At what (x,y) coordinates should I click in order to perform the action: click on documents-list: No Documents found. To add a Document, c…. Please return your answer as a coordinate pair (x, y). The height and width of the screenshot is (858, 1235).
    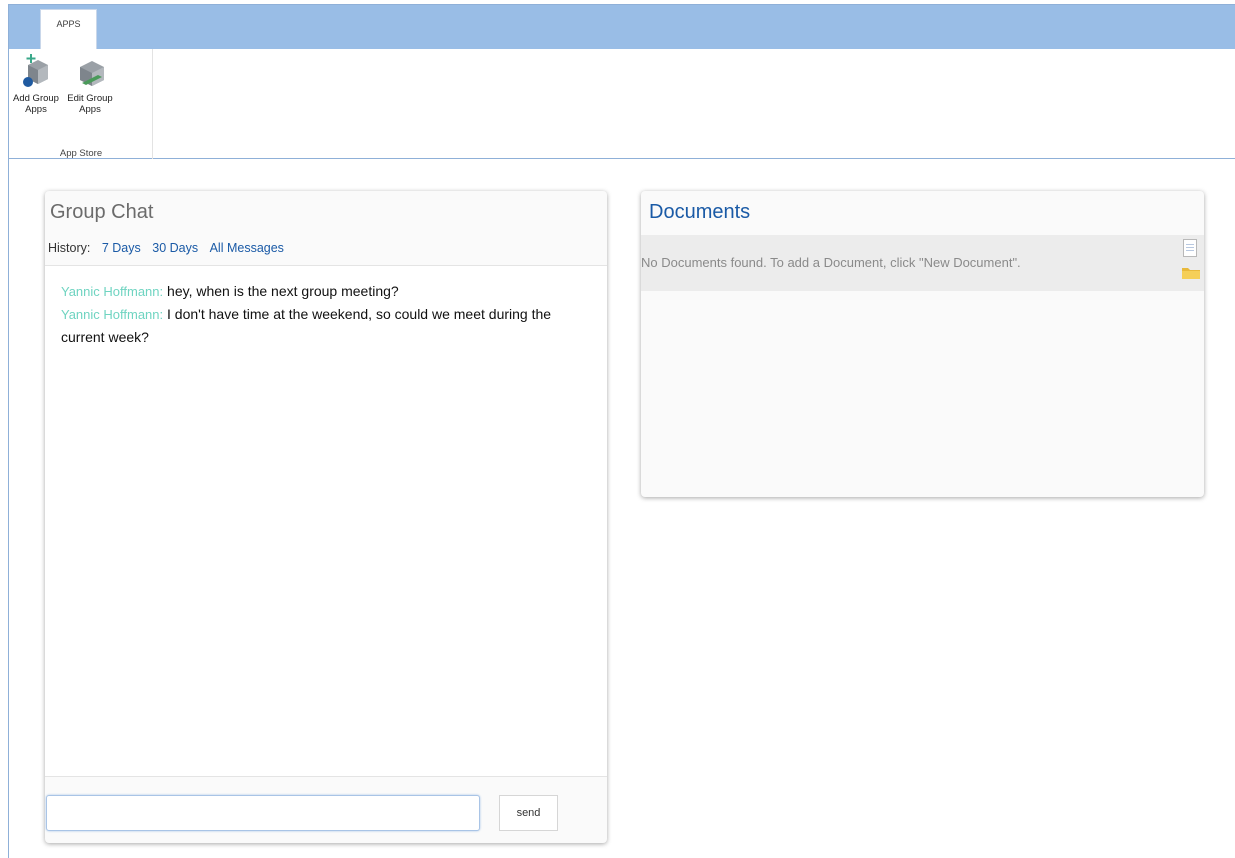
    Looking at the image, I should click on (922, 263).